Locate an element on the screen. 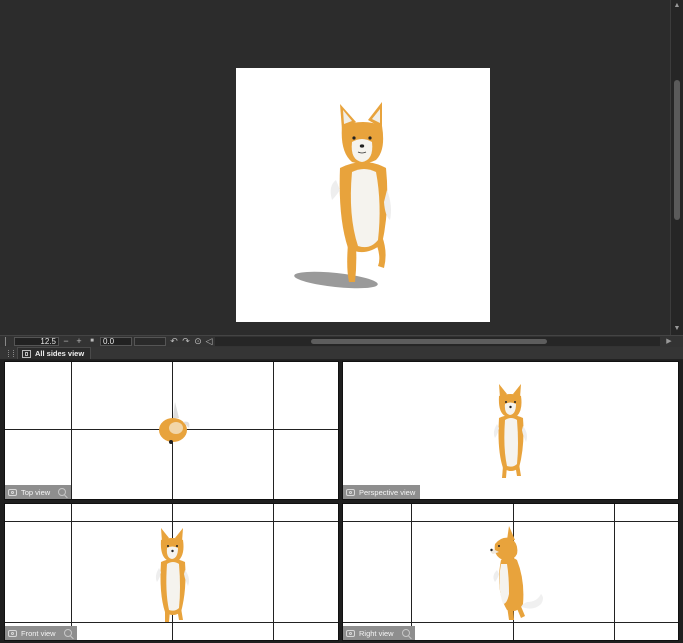 The height and width of the screenshot is (643, 683). front-view-viewport: Front view is located at coordinates (171, 572).